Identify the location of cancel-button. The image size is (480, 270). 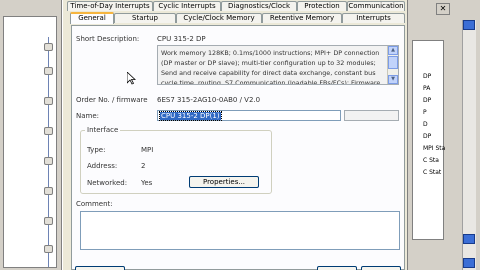
(337, 268).